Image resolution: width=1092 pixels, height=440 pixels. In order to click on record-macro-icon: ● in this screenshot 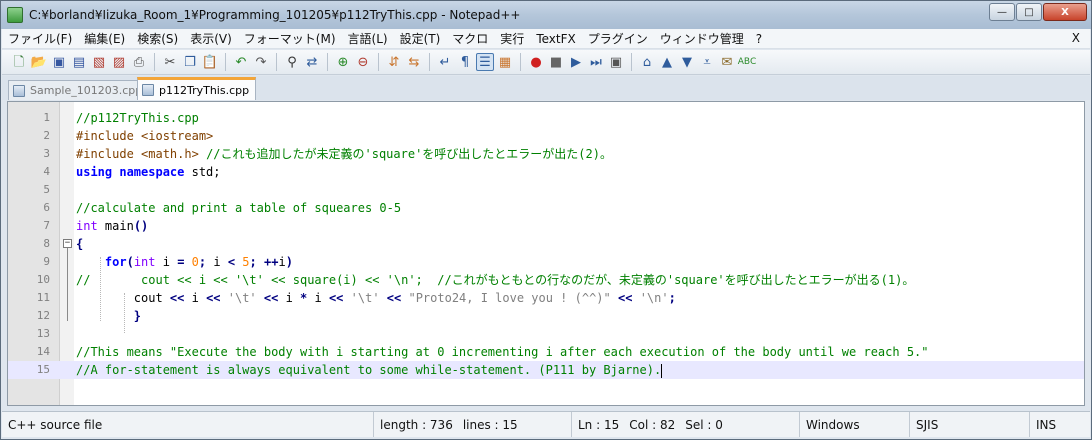, I will do `click(536, 62)`.